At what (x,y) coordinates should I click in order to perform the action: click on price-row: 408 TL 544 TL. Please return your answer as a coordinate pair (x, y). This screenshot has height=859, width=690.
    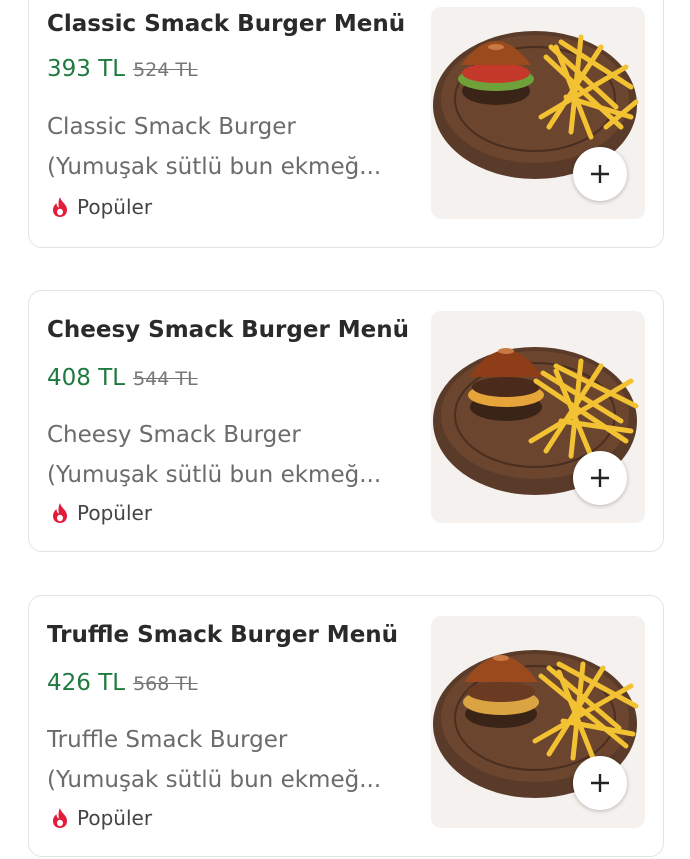
    Looking at the image, I should click on (122, 378).